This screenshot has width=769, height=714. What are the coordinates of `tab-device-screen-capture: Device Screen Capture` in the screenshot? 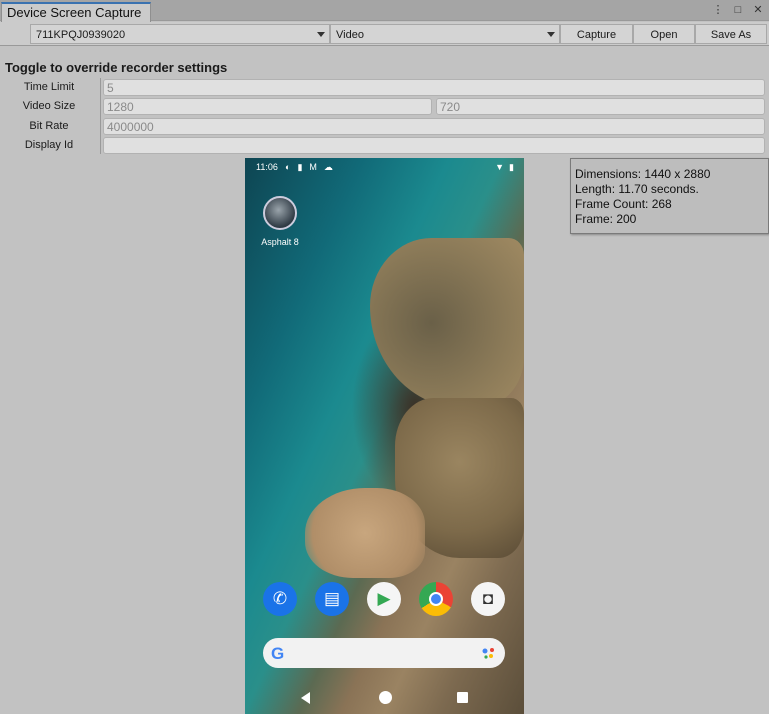 It's located at (76, 12).